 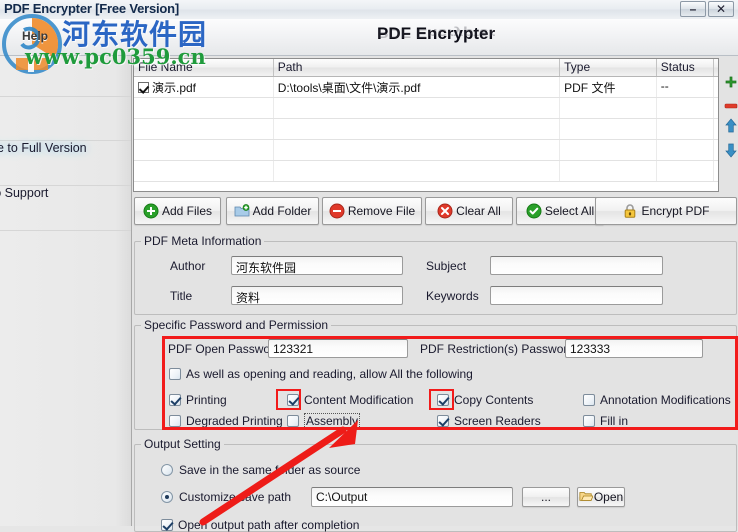 I want to click on file-name-text: 演示.pdf, so click(x=174, y=88).